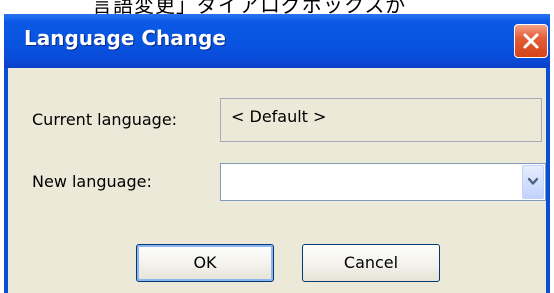 The height and width of the screenshot is (293, 554). Describe the element at coordinates (92, 181) in the screenshot. I see `new-language-label: New language:` at that location.